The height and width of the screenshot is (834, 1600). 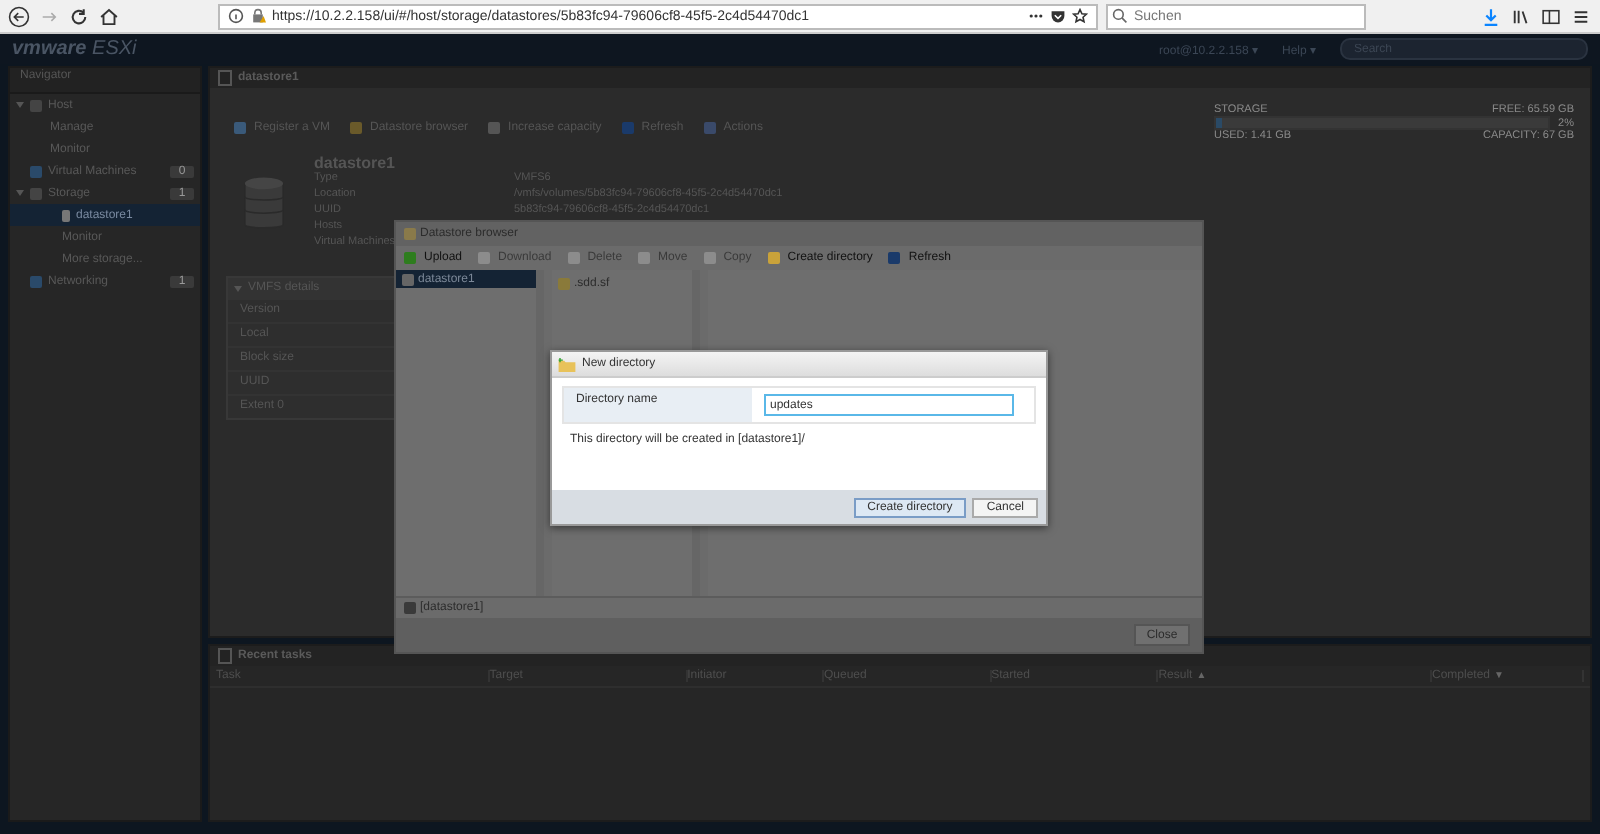 I want to click on back-icon, so click(x=19, y=16).